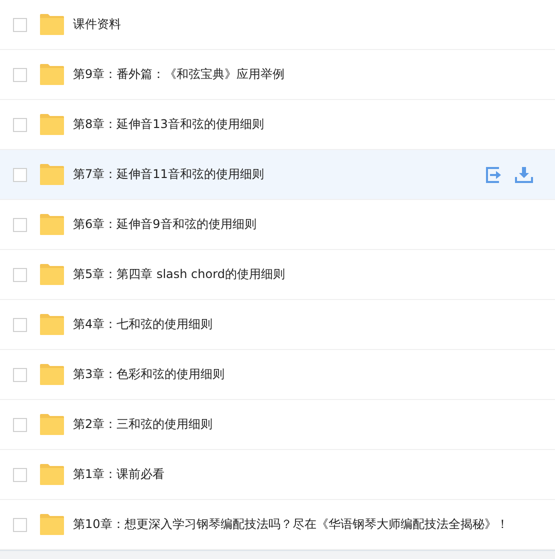 The image size is (555, 559). Describe the element at coordinates (303, 524) in the screenshot. I see `folder-name: 第10章：想更深入学习钢琴编配技法吗？尽在《华语钢琴大师编配技法全揭秘》！` at that location.